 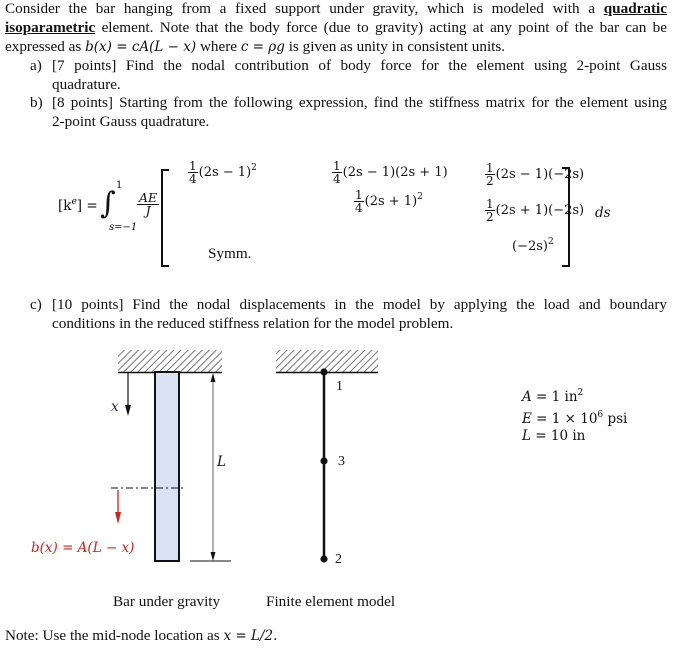 I want to click on node-2-marker, so click(x=324, y=559).